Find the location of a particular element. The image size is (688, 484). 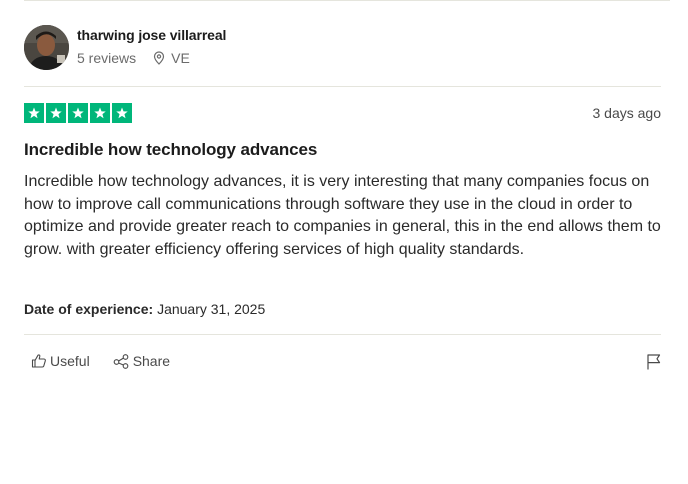

share-button: Share is located at coordinates (141, 361).